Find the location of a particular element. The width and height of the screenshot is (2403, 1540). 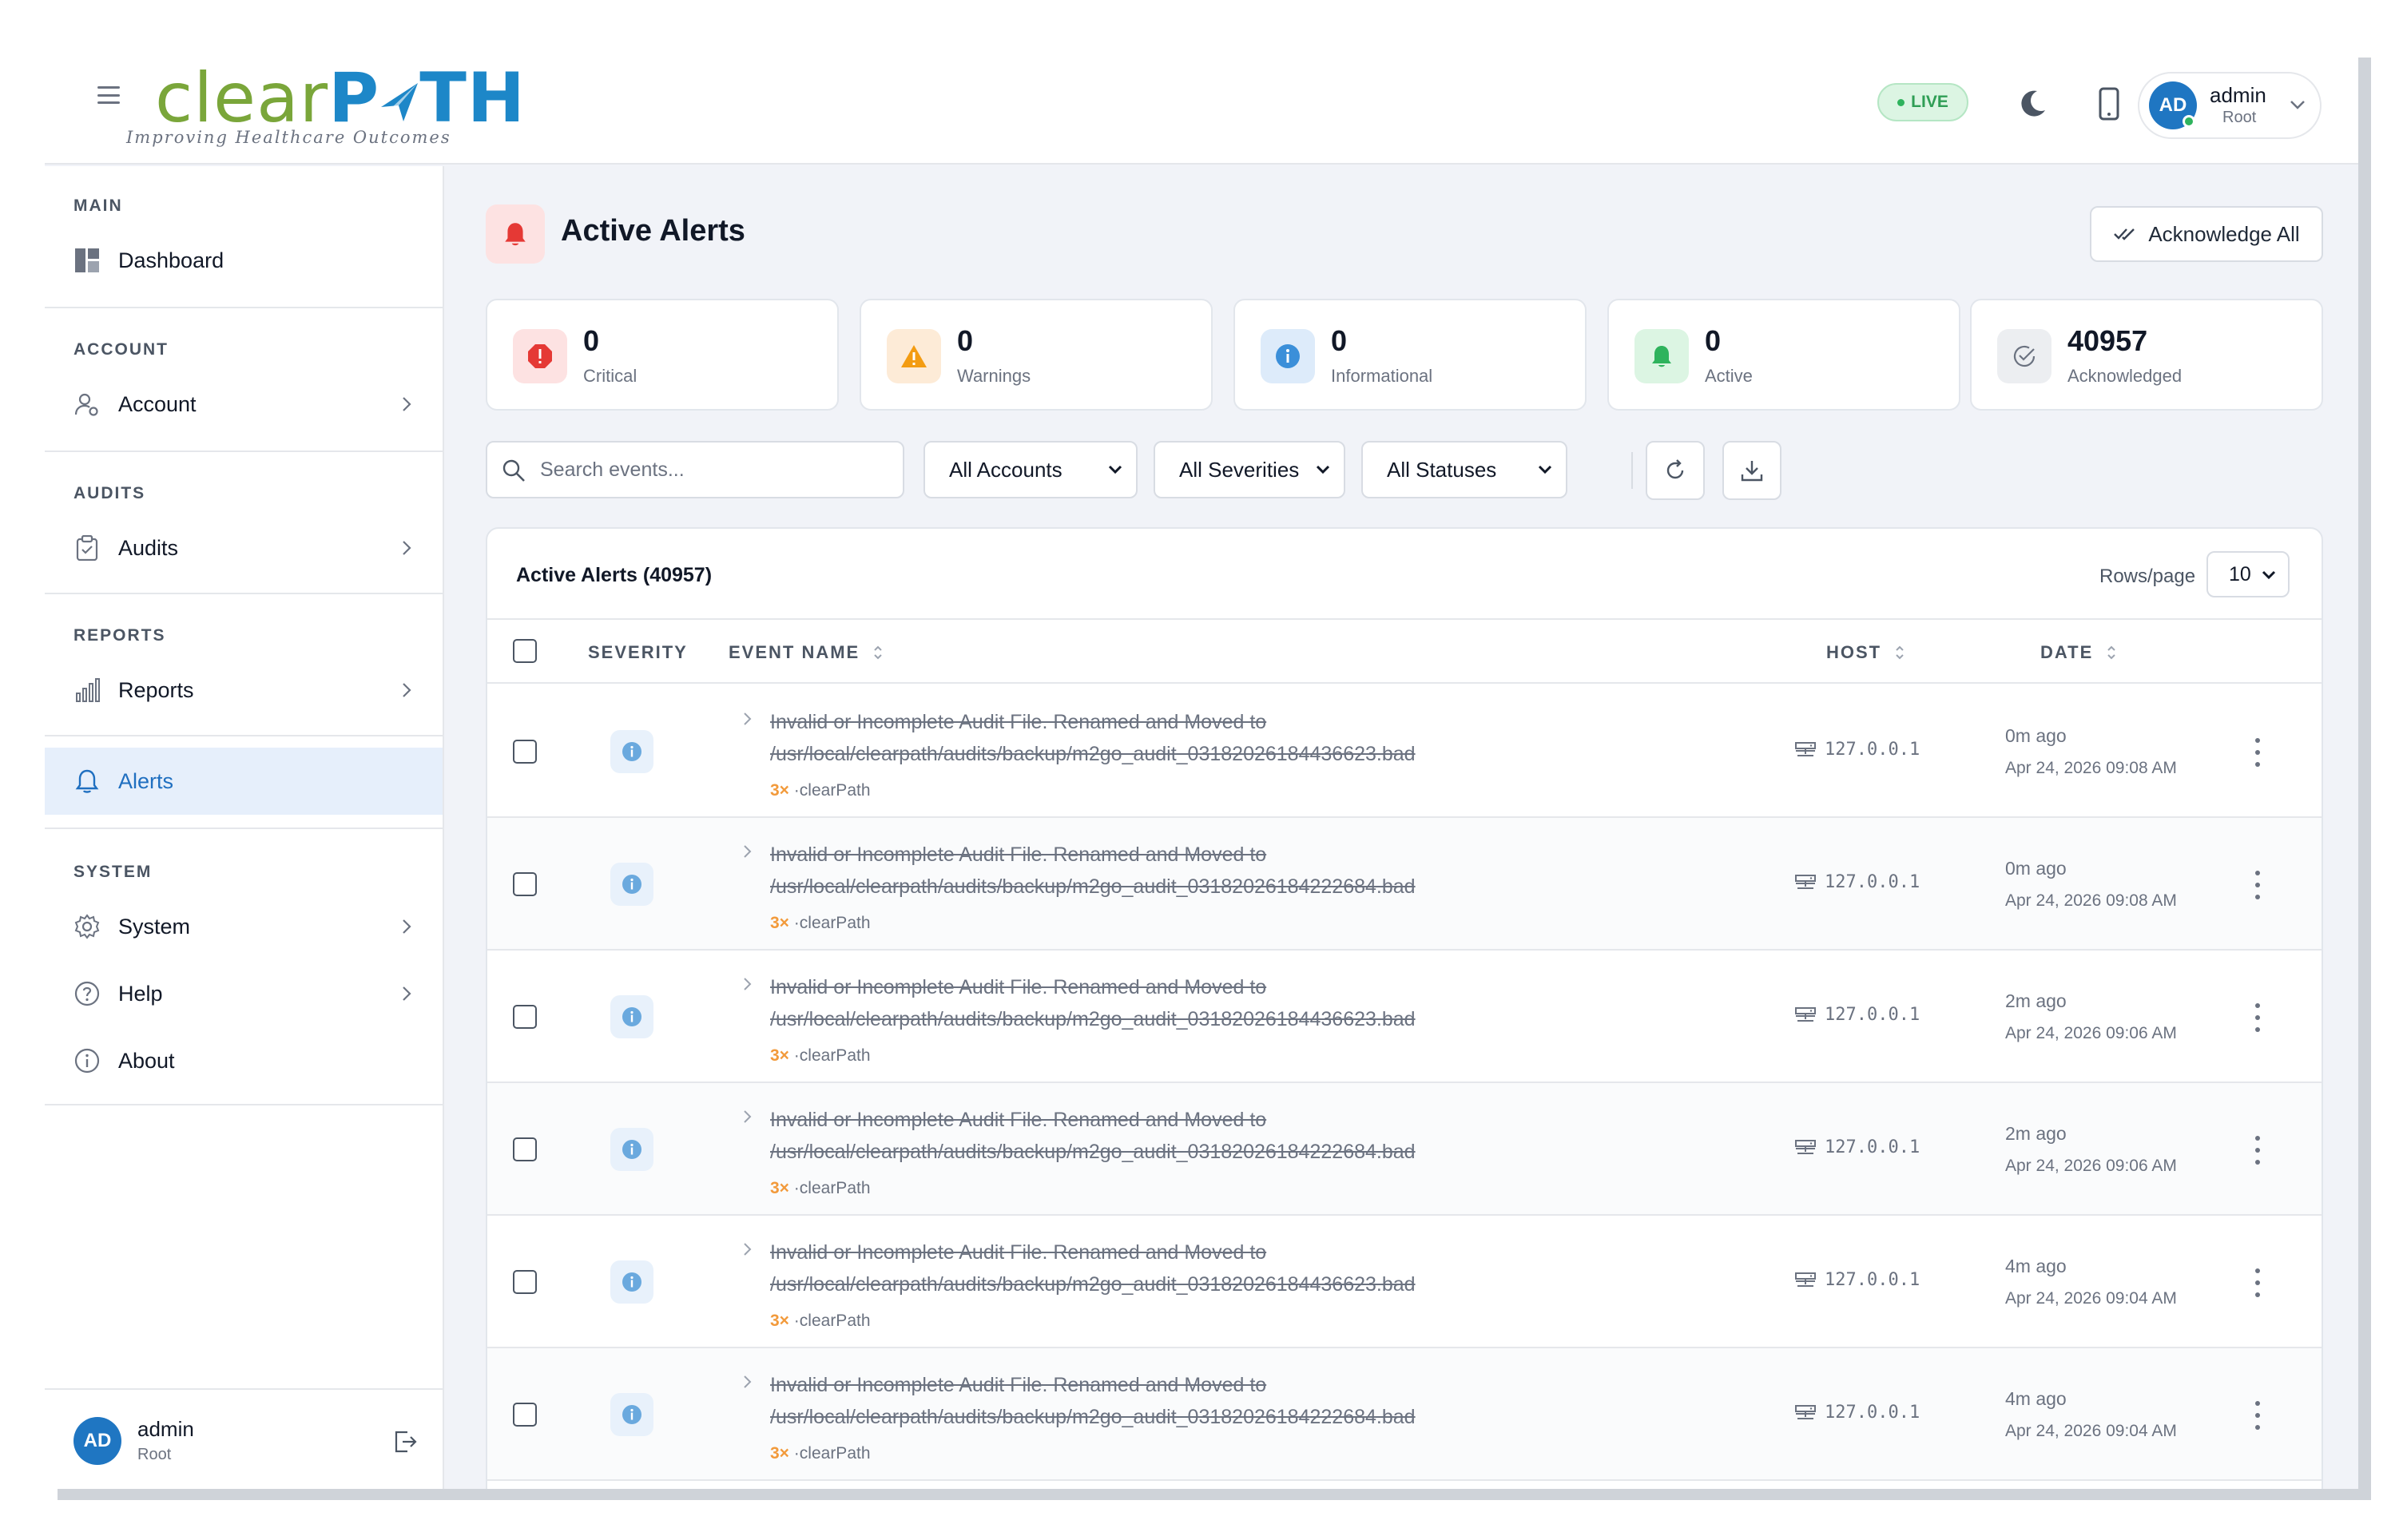

relative-time: 2m ago is located at coordinates (2036, 1133).